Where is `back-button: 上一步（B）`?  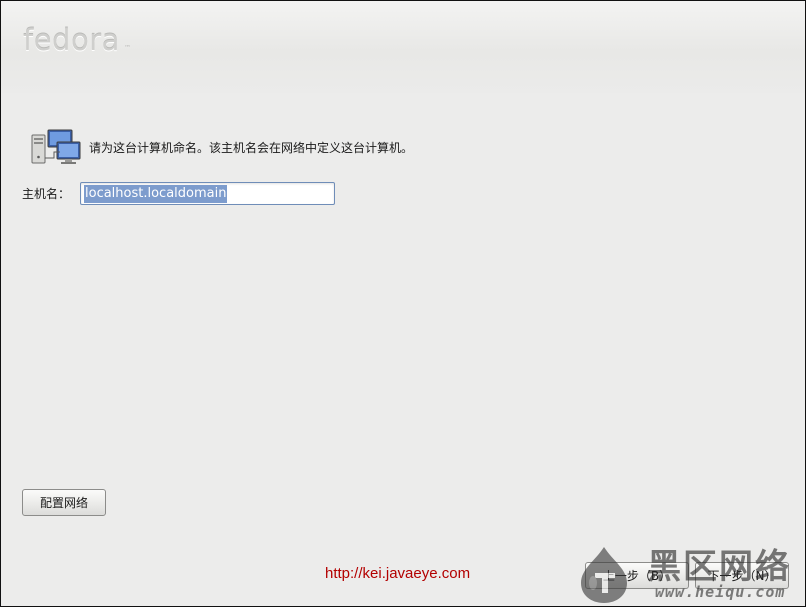
back-button: 上一步（B） is located at coordinates (637, 575).